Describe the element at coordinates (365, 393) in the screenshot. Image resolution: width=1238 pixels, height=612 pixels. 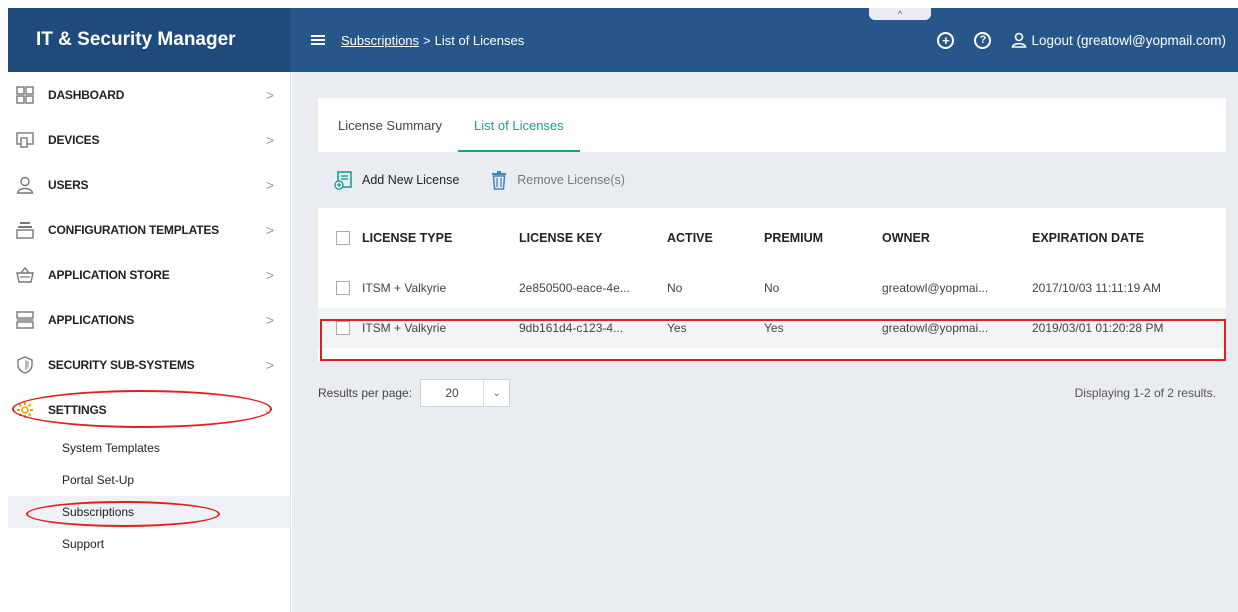
I see `results-per-page-label: Results per page:` at that location.